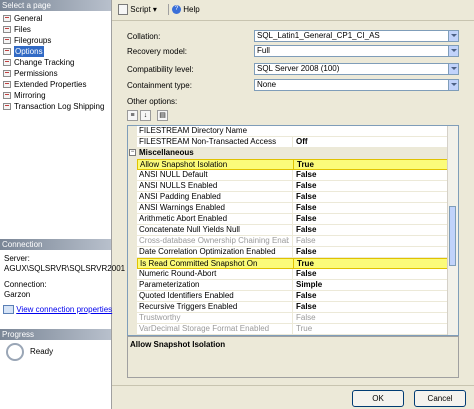 This screenshot has width=474, height=409. I want to click on toolbar: Script ▾ ? Help, so click(293, 10).